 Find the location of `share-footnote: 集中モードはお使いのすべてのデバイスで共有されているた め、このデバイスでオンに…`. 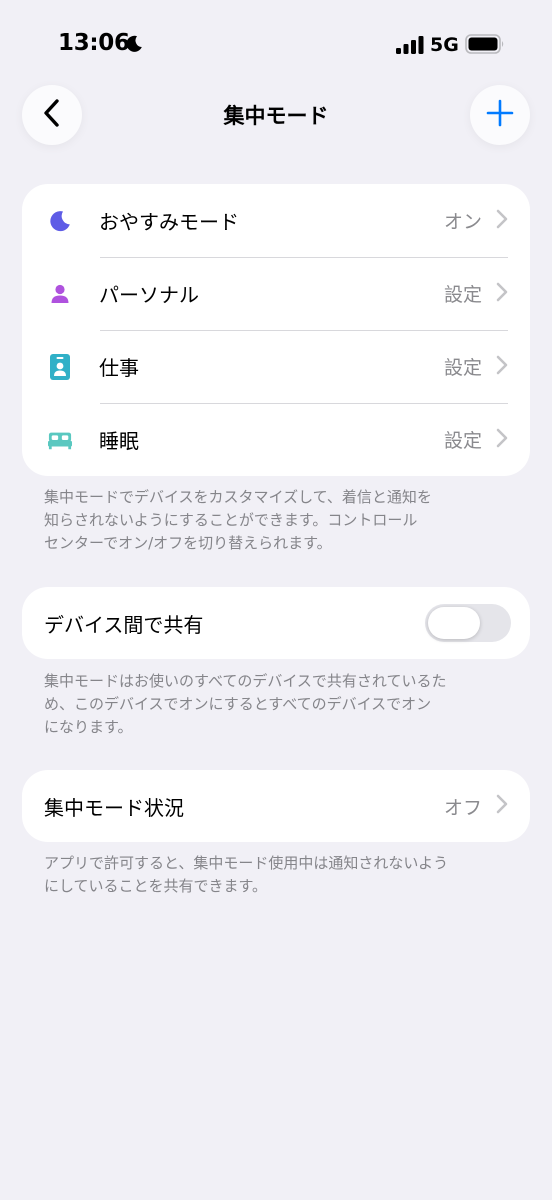

share-footnote: 集中モードはお使いのすべてのデバイスで共有されているた め、このデバイスでオンに… is located at coordinates (279, 704).